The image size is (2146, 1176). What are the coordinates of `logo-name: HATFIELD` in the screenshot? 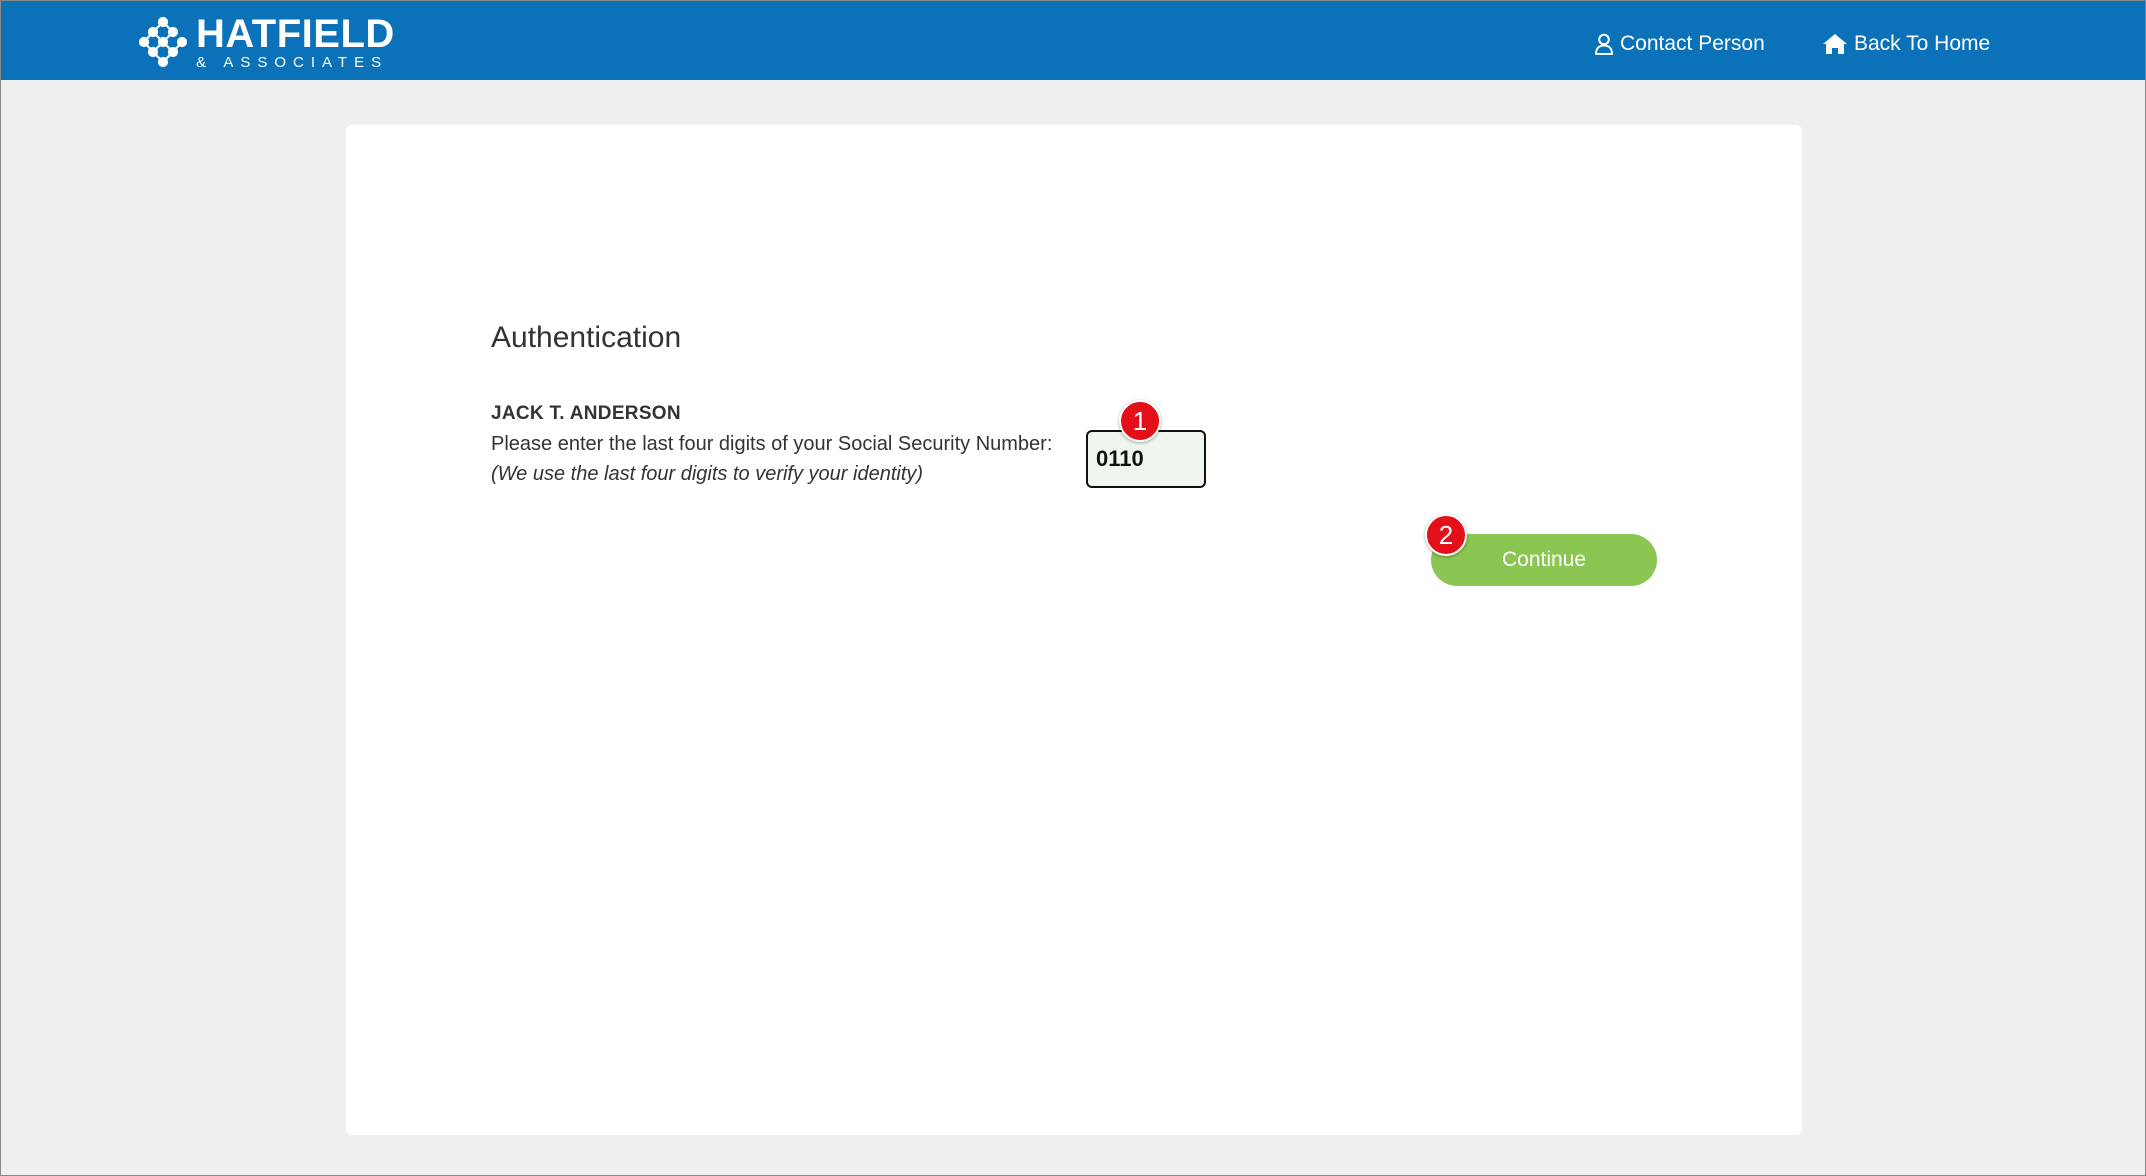 It's located at (295, 34).